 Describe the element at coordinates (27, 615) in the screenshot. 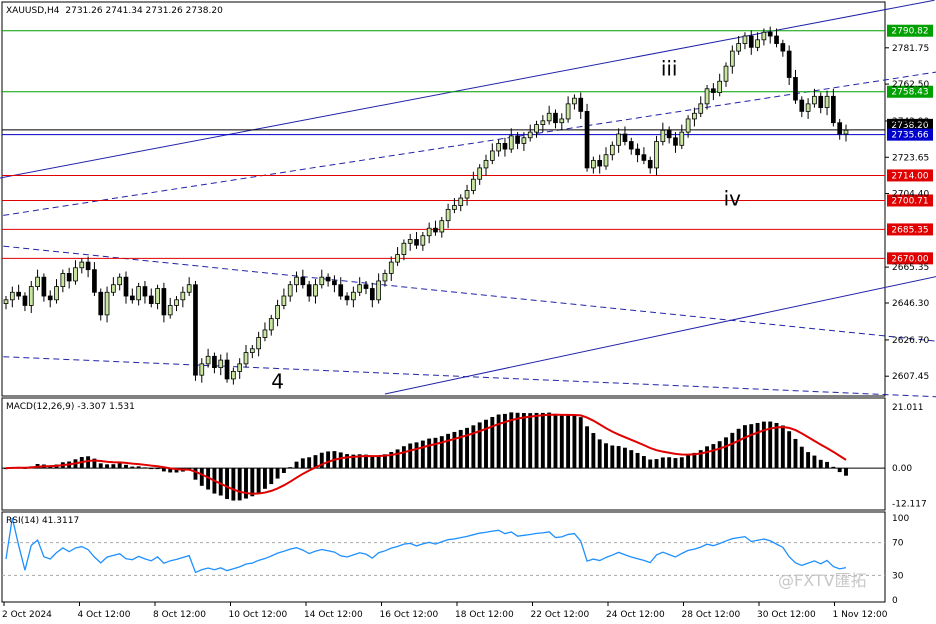

I see `time-tick-label-0: 2 Oct 2024` at that location.